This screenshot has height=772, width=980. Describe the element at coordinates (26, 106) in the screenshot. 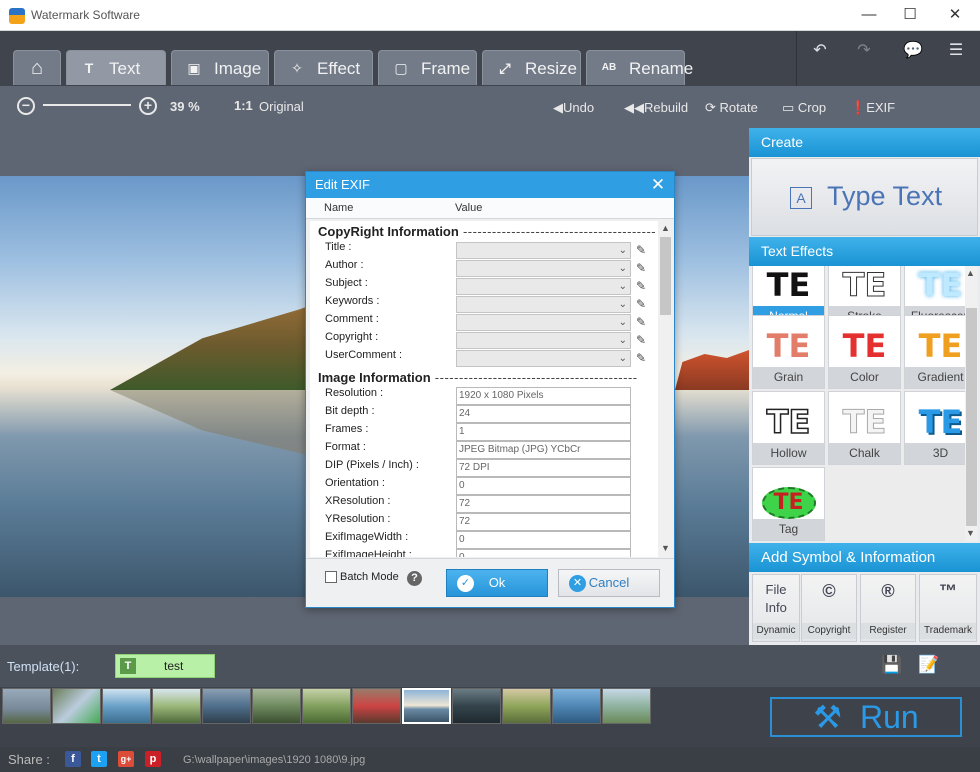

I see `zoom-out-icon: −` at that location.